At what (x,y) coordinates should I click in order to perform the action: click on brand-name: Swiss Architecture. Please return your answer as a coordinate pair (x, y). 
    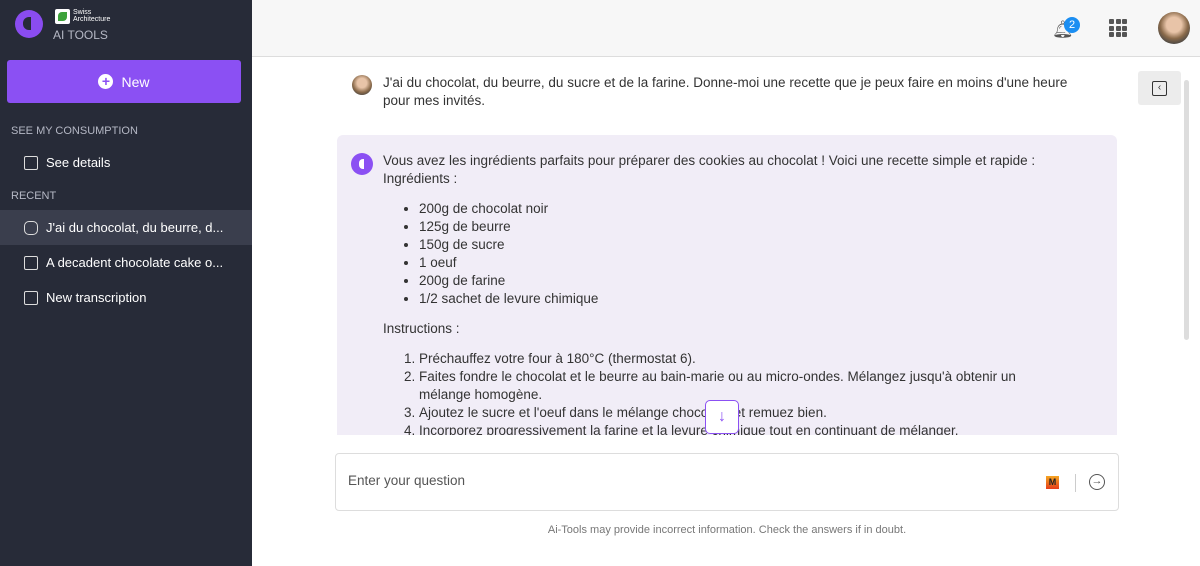
    Looking at the image, I should click on (92, 16).